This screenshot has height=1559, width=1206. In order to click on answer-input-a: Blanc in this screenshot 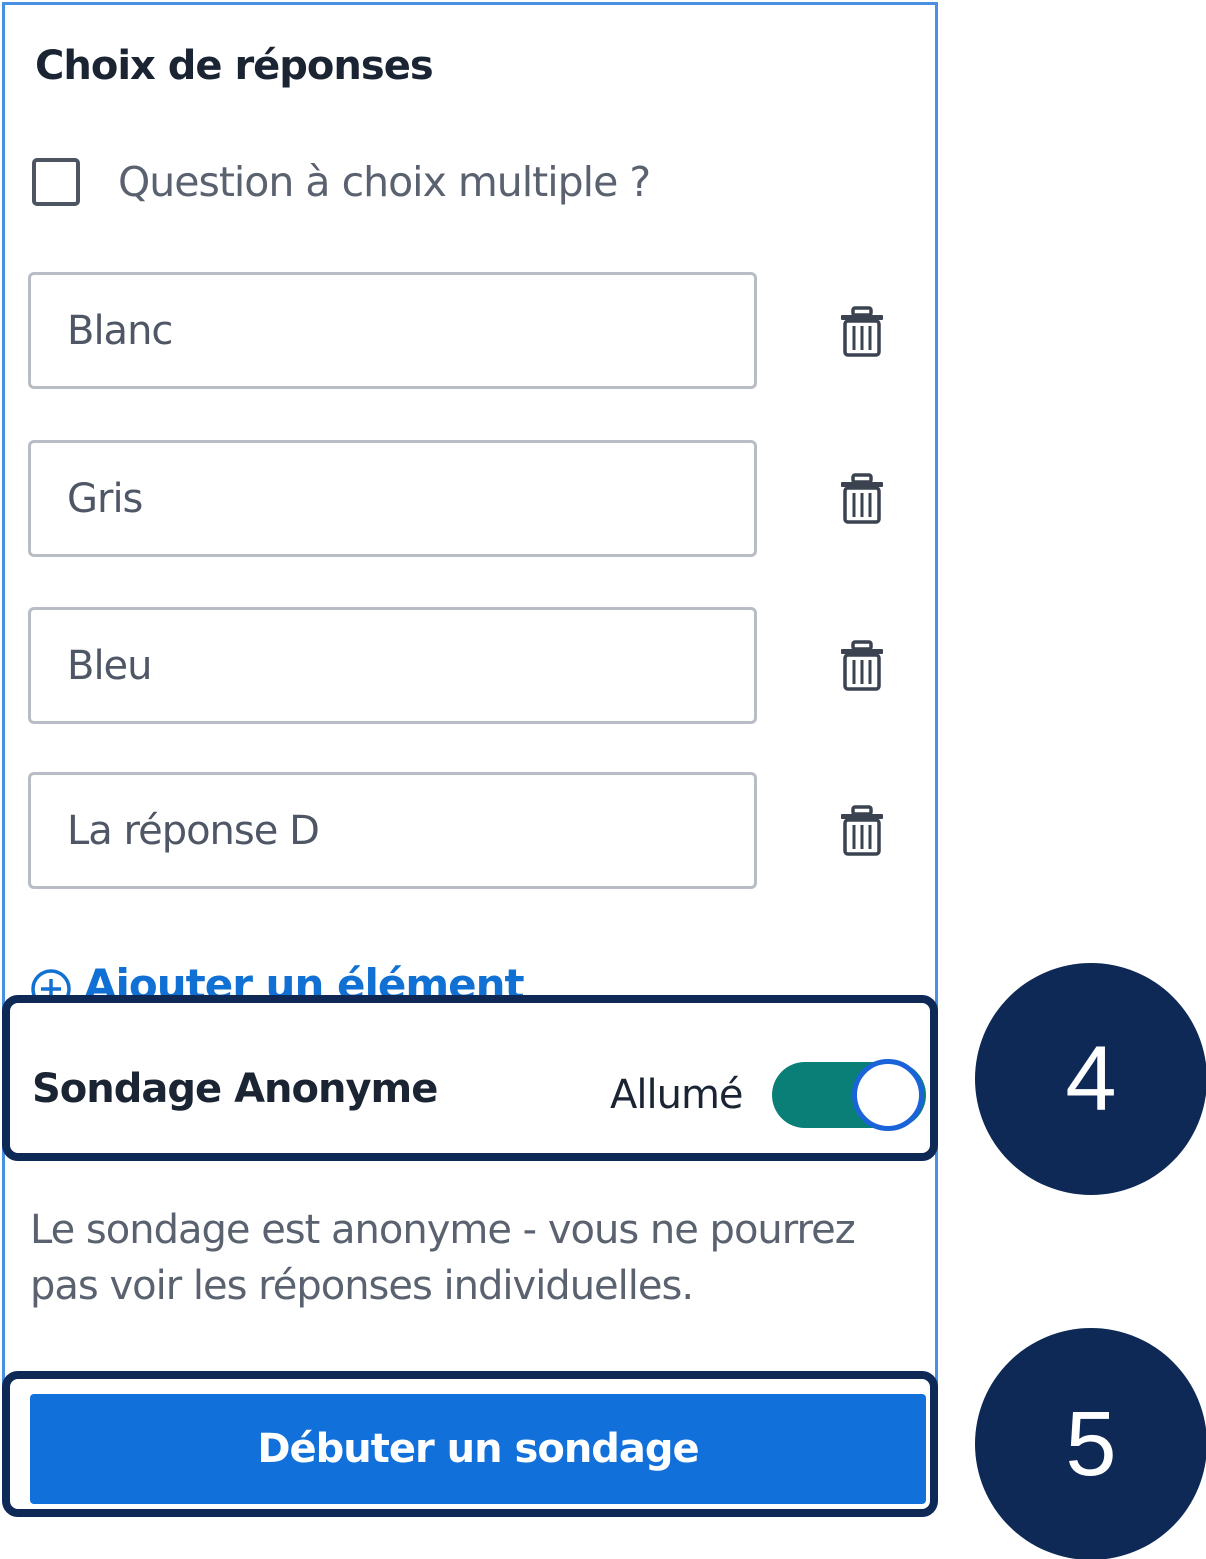, I will do `click(392, 330)`.